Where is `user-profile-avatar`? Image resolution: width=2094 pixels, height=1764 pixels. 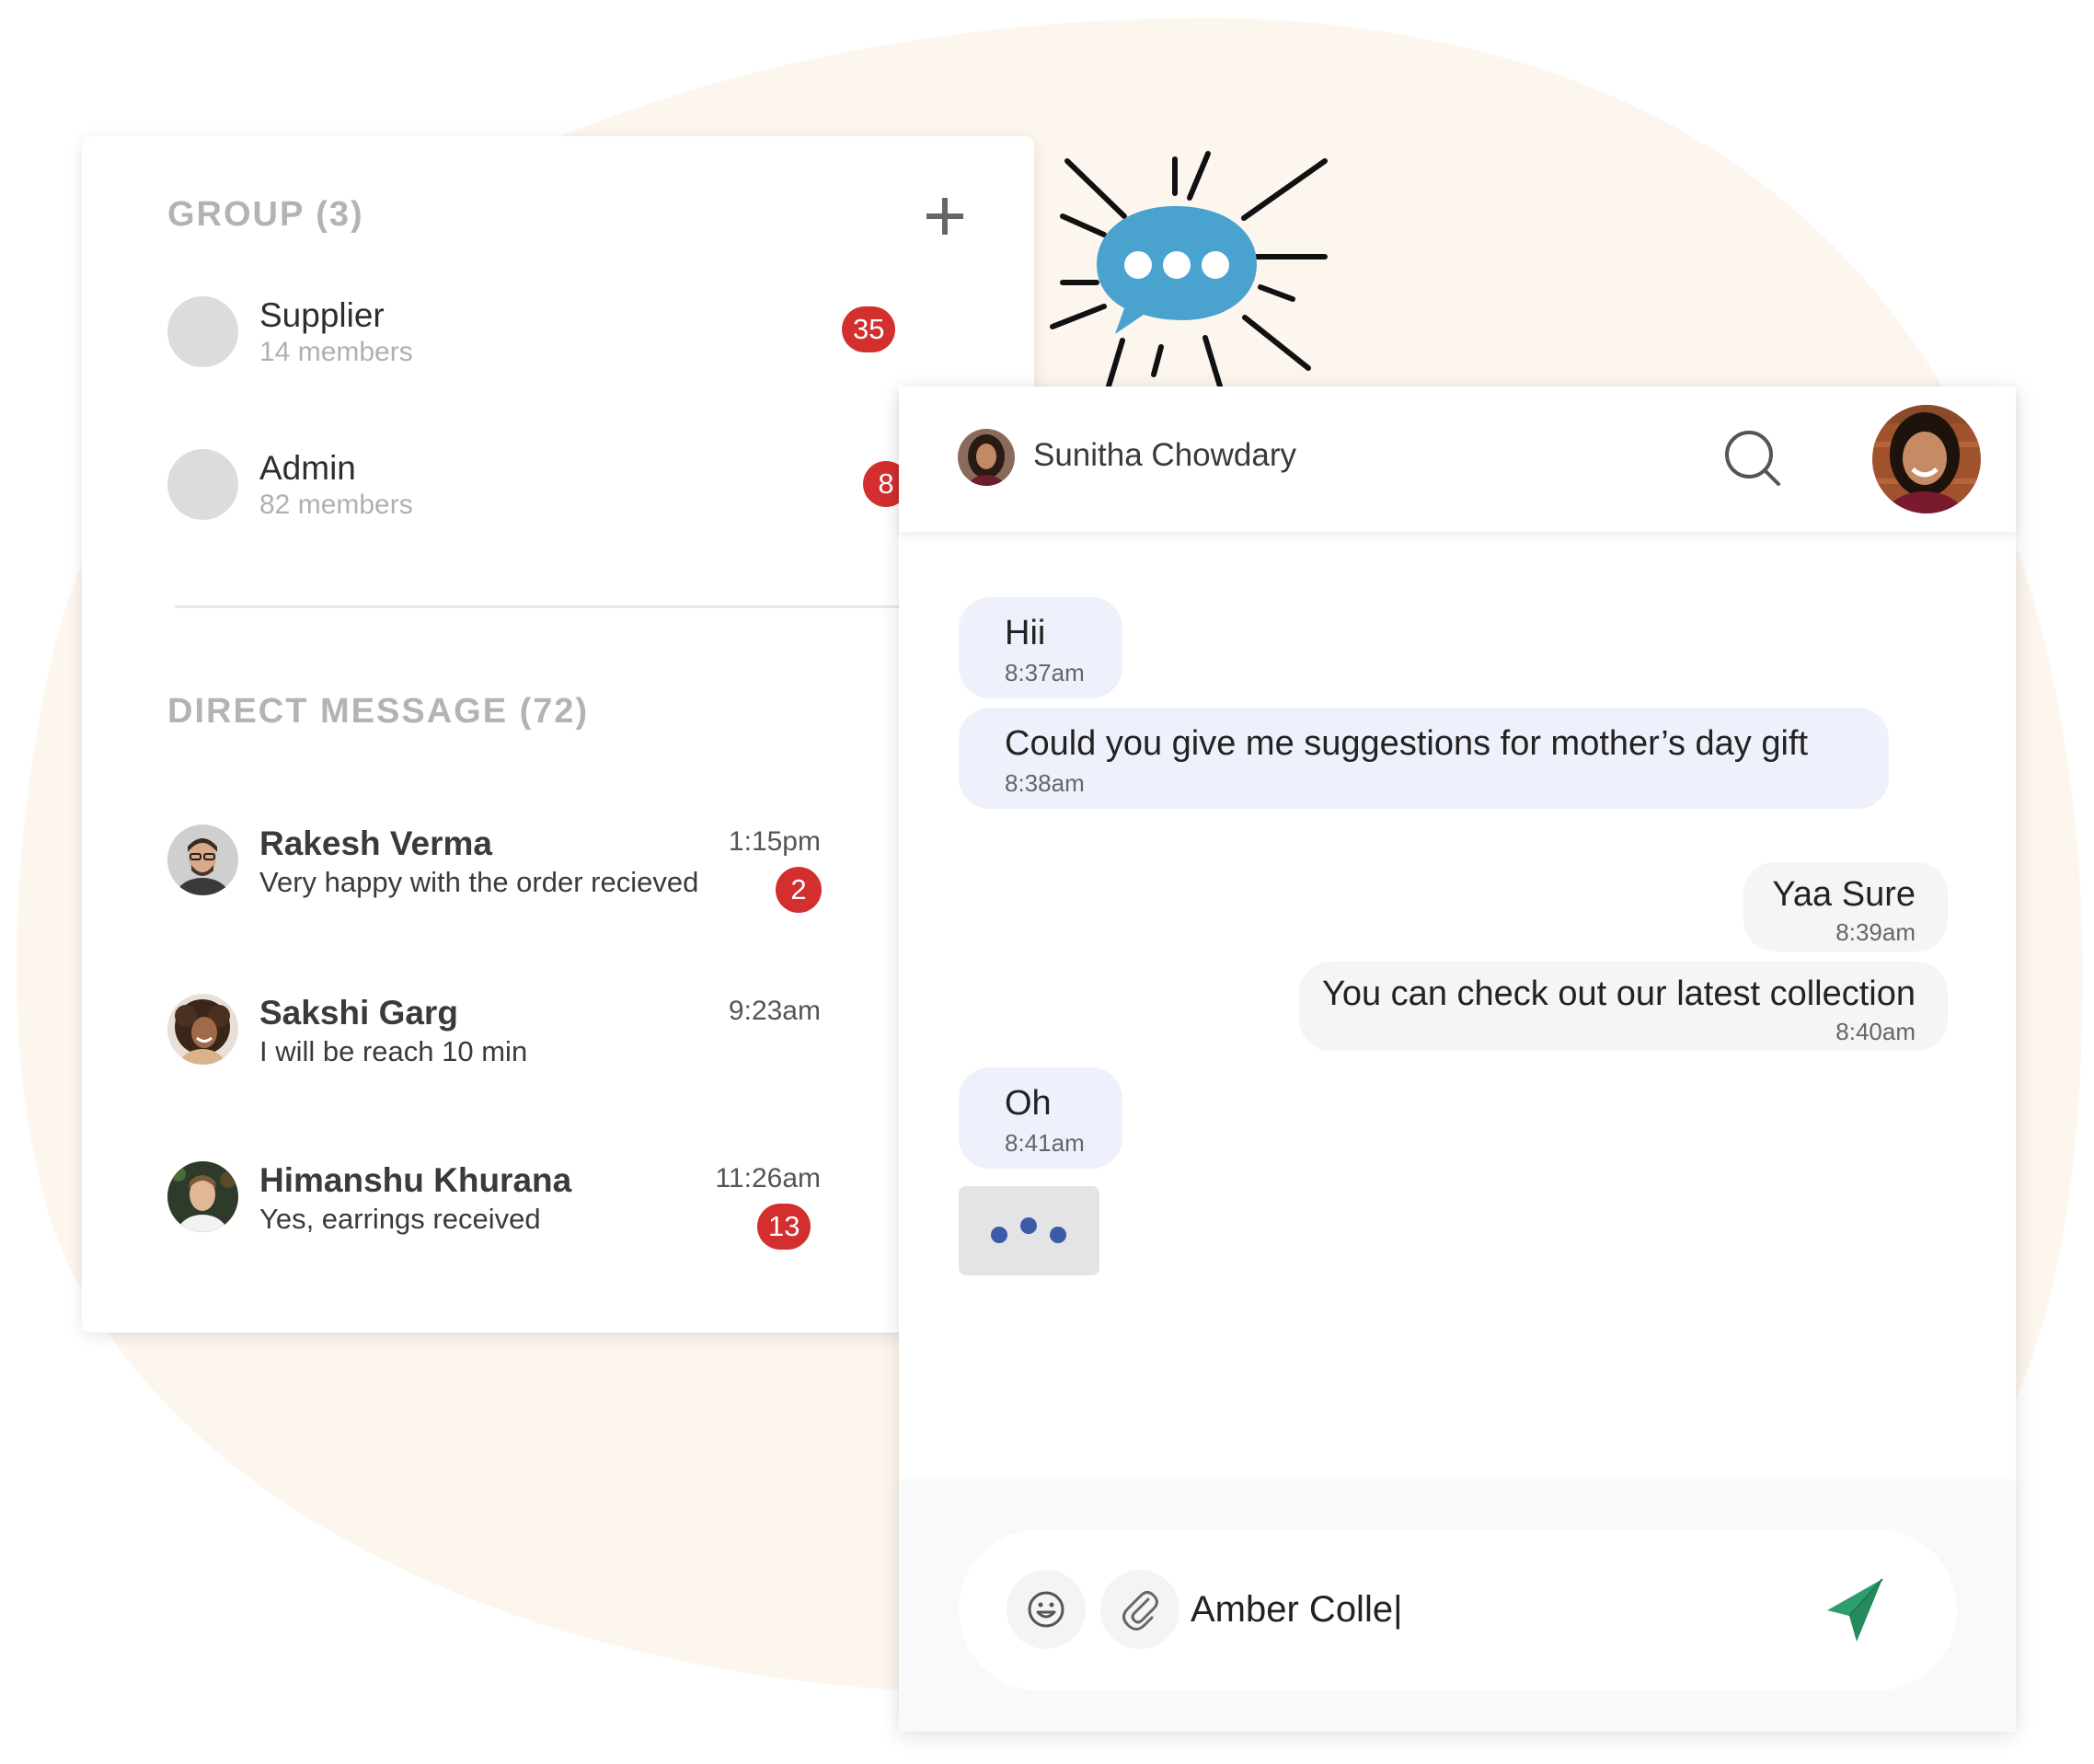 user-profile-avatar is located at coordinates (1926, 459).